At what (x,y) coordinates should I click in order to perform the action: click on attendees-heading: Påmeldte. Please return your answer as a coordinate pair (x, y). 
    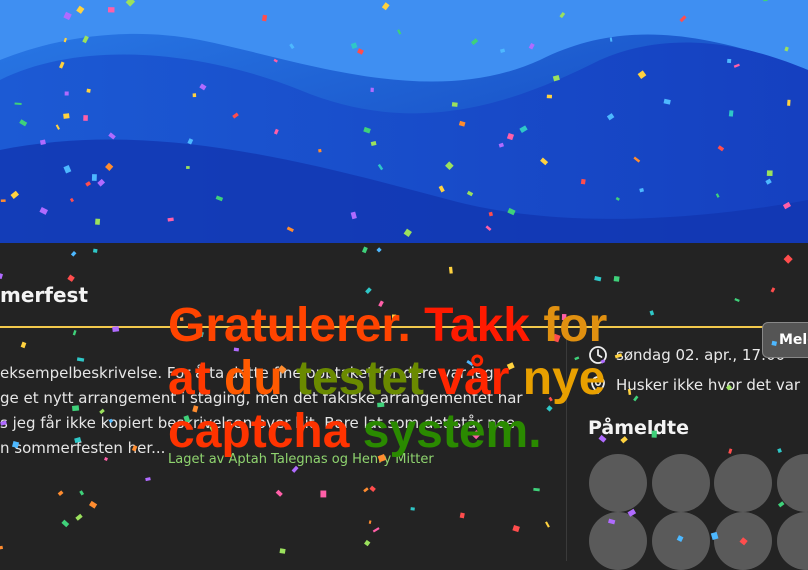
    Looking at the image, I should click on (639, 428).